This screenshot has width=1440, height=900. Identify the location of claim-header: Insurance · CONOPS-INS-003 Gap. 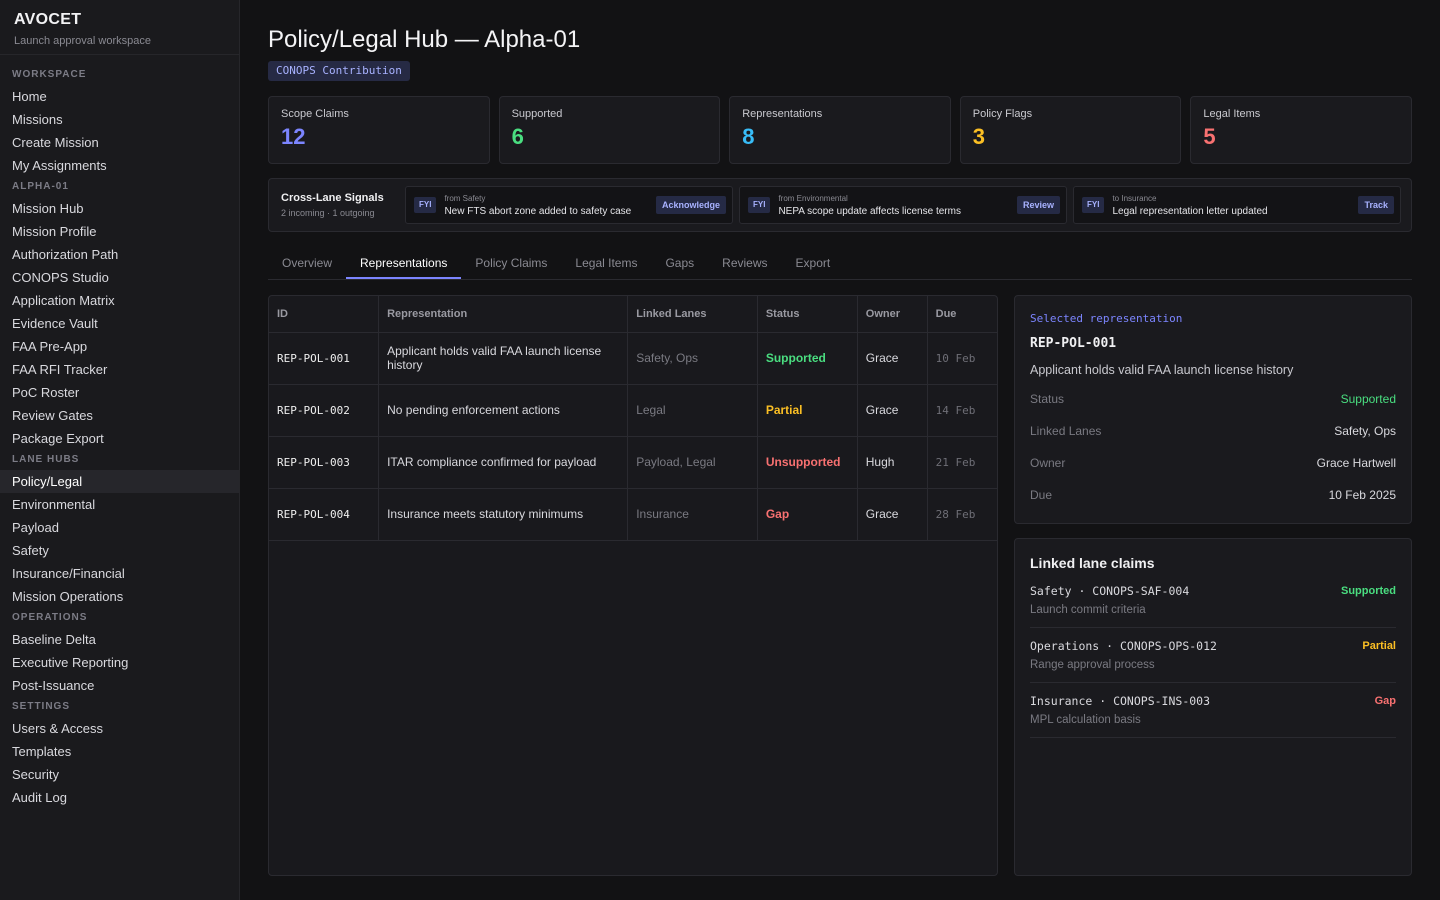
(1213, 701).